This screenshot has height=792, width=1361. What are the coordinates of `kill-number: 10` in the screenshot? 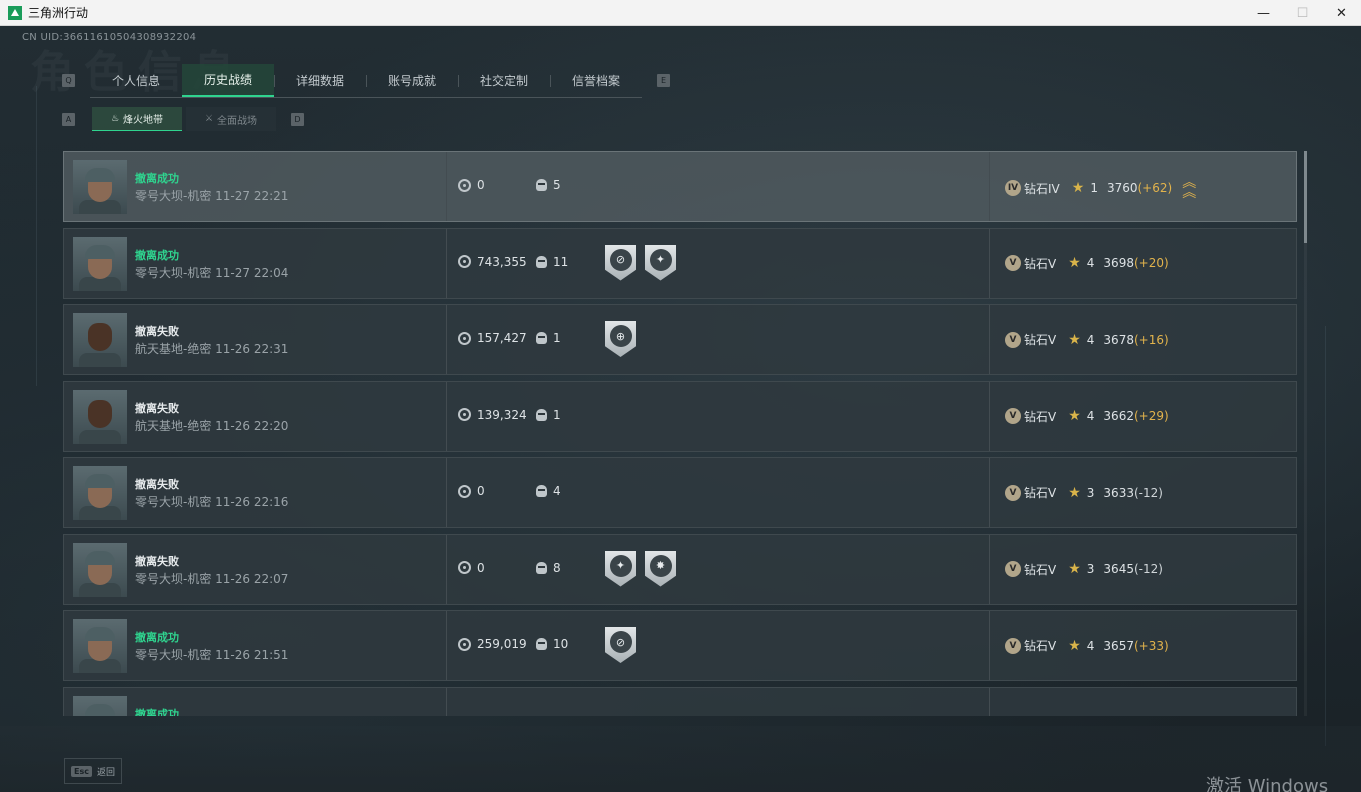 It's located at (561, 644).